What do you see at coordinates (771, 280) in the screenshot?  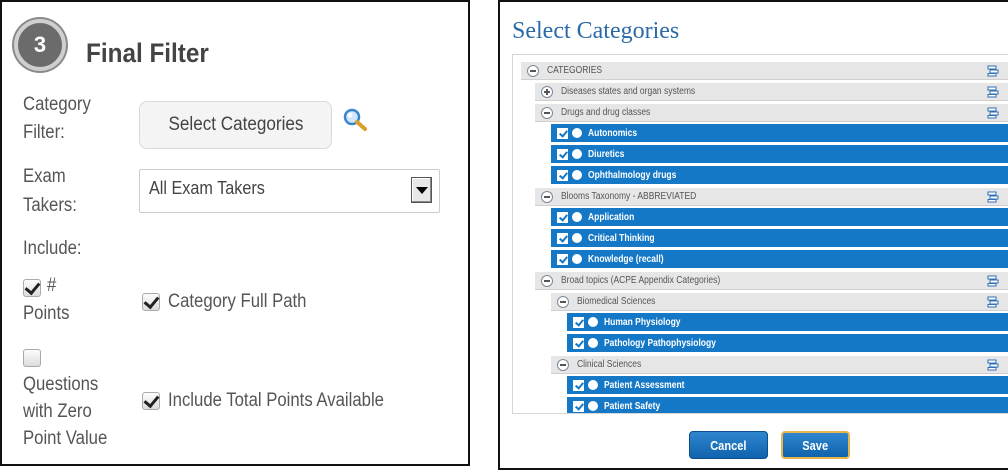 I see `category-group-row: Broad topics (ACPE Appendix Categories)` at bounding box center [771, 280].